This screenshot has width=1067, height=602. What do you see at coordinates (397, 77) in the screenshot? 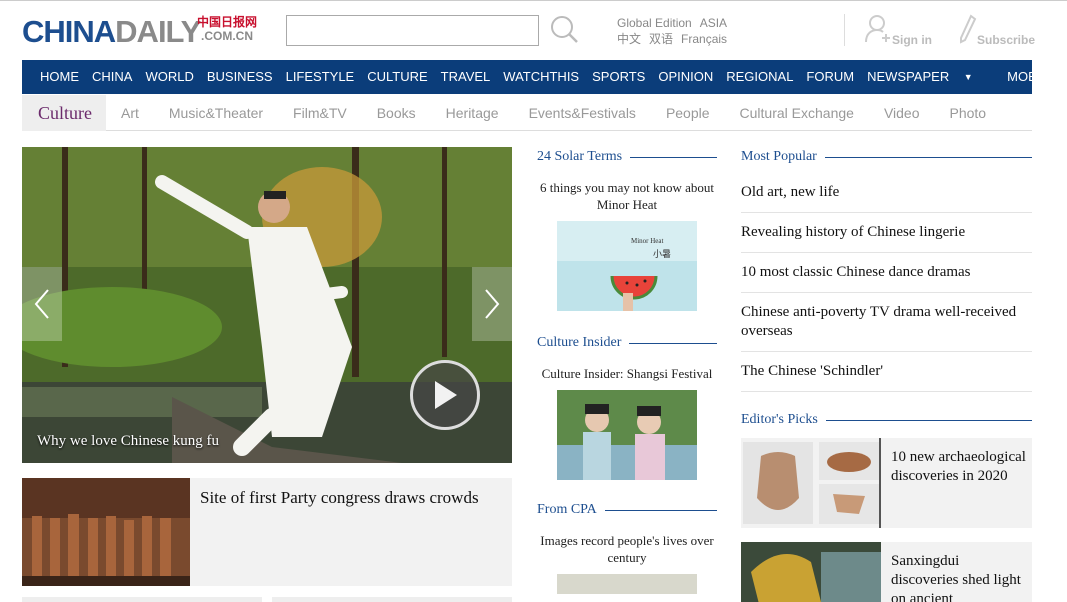
I see `nav-culture: CULTURE` at bounding box center [397, 77].